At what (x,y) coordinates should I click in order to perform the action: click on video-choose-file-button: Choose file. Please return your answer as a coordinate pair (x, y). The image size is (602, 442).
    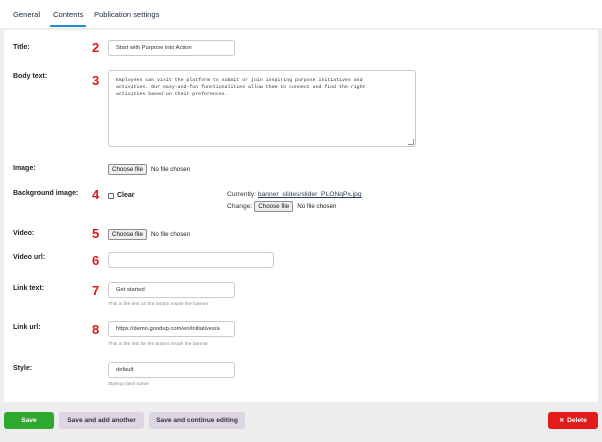
    Looking at the image, I should click on (127, 234).